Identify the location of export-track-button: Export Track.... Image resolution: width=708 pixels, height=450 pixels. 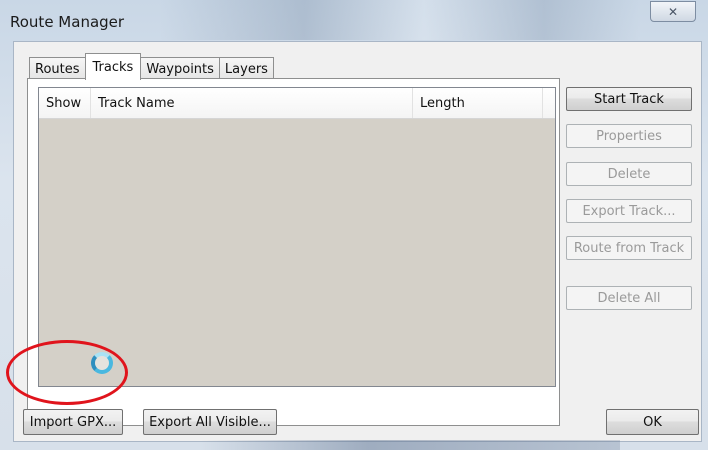
(629, 211).